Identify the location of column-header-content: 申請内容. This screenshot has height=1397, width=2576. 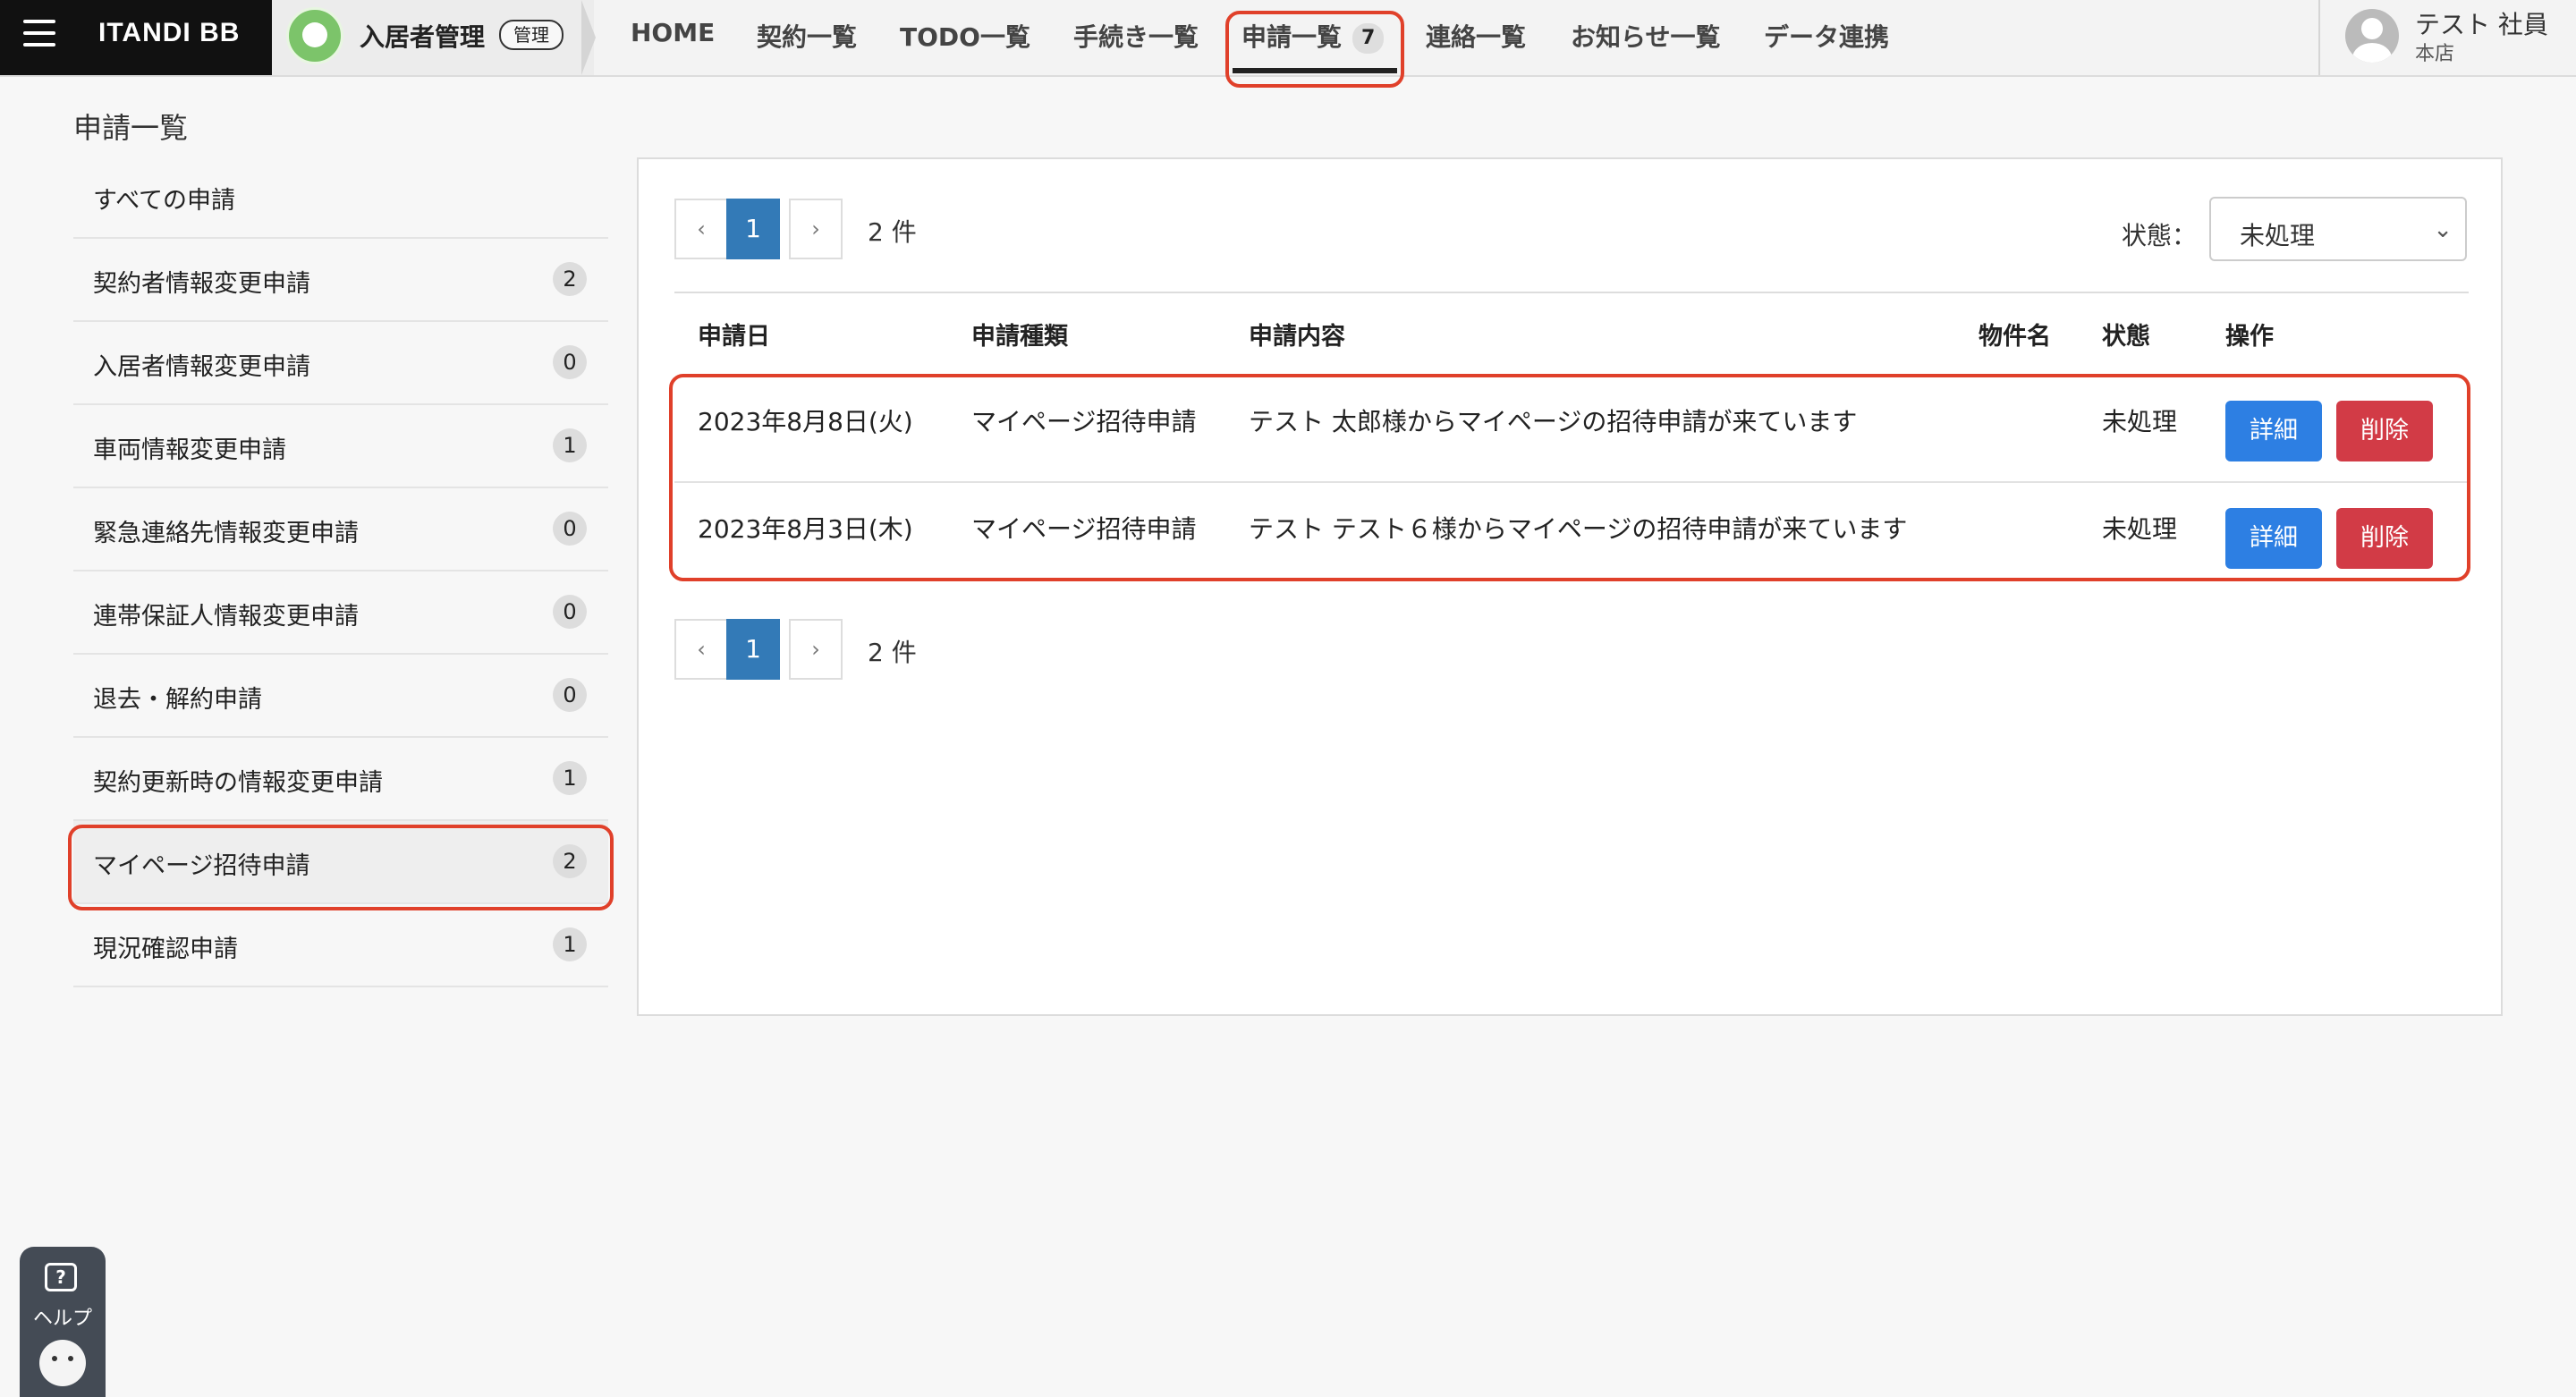
(1297, 337).